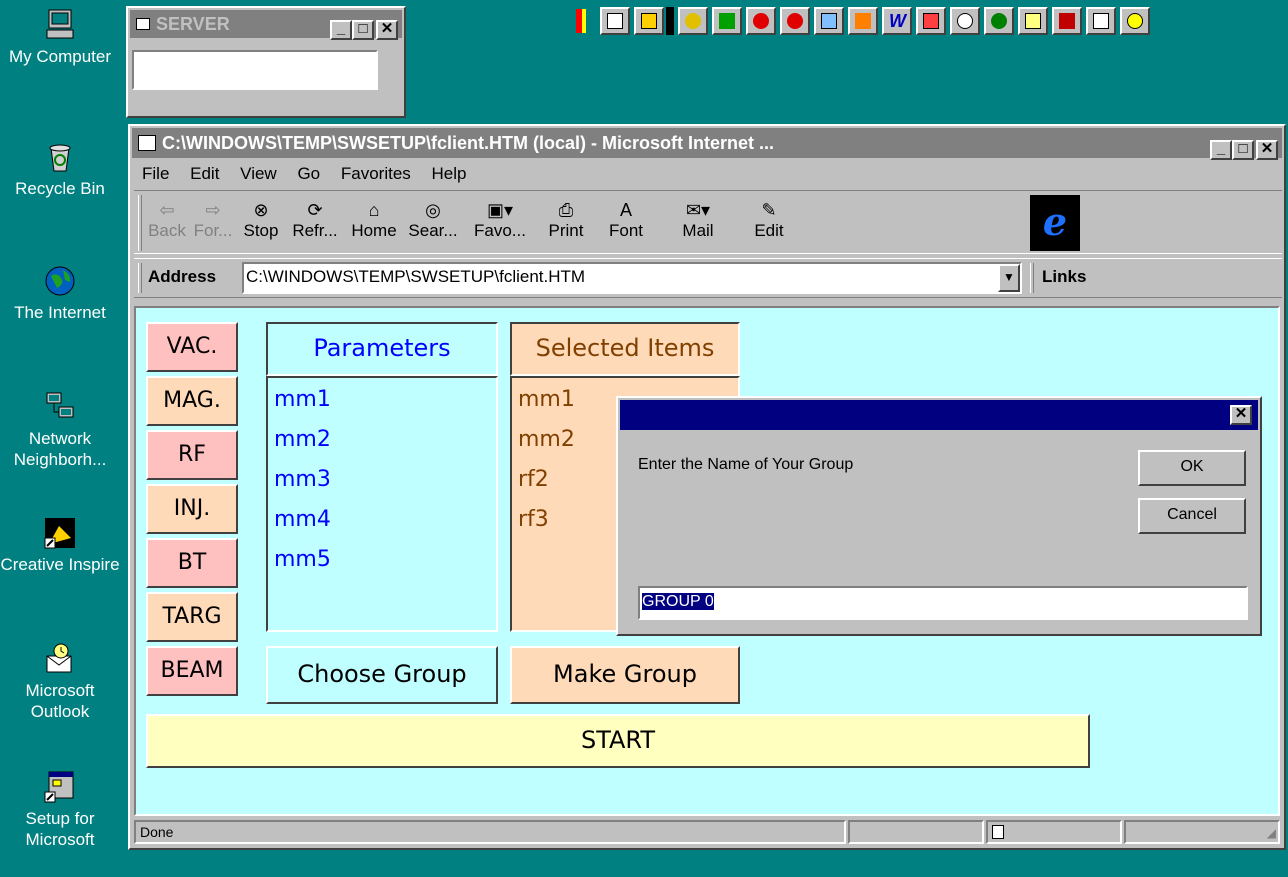 The image size is (1288, 877). Describe the element at coordinates (192, 509) in the screenshot. I see `nav-inj-button: INJ.` at that location.